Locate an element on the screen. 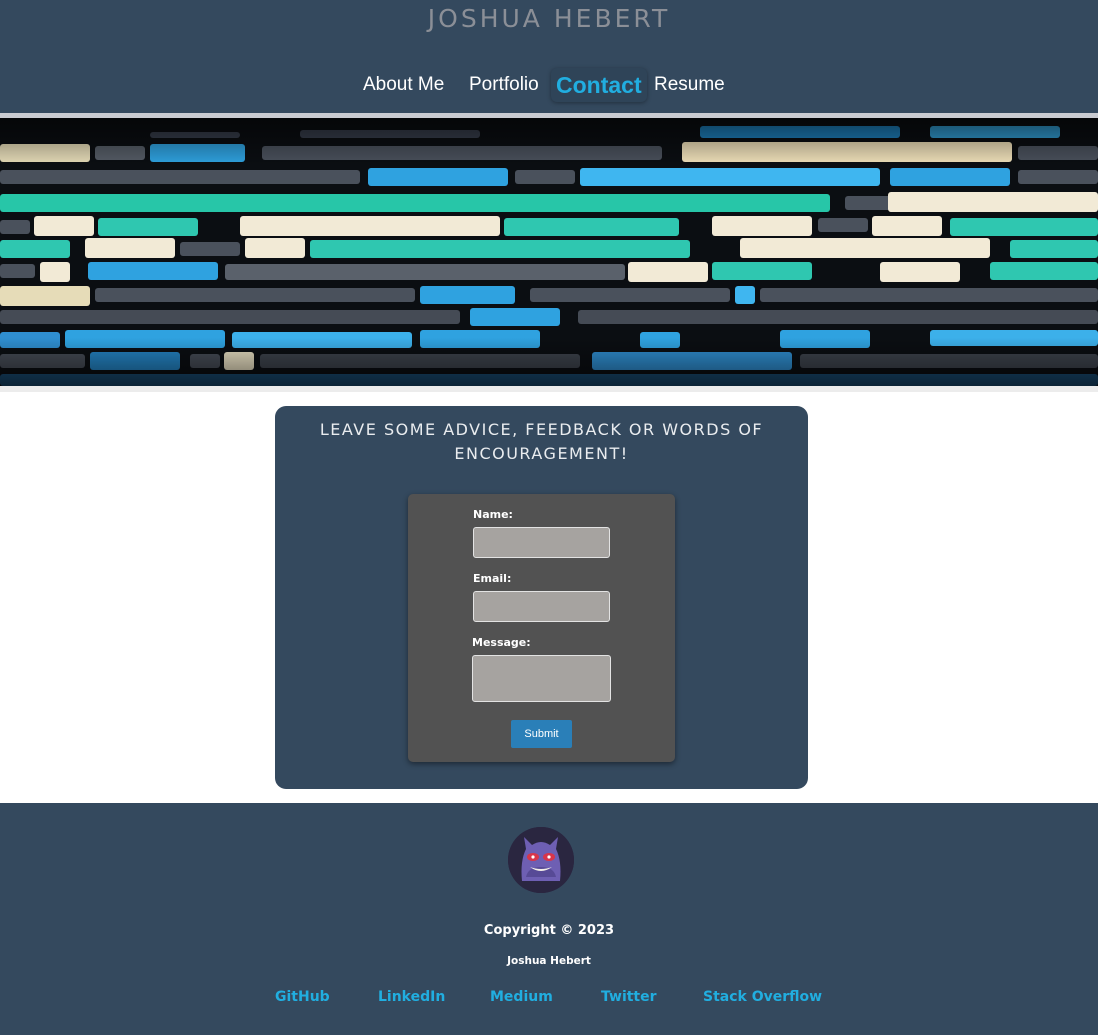 The height and width of the screenshot is (1035, 1098). banner-divider is located at coordinates (549, 389).